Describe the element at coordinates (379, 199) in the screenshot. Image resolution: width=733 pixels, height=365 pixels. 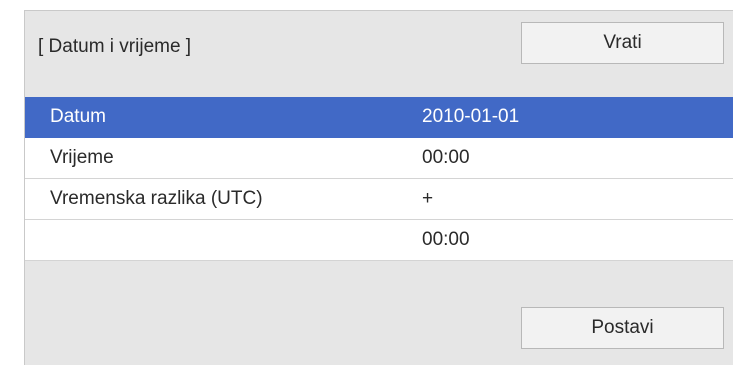
I see `utc-offset-row: Vremenska razlika (UTC) +` at that location.